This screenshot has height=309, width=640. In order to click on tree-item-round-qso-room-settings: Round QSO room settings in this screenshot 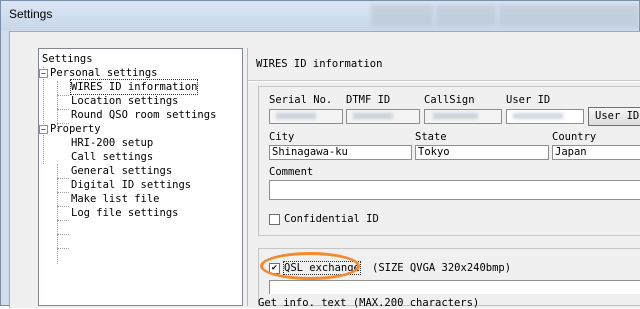, I will do `click(143, 115)`.